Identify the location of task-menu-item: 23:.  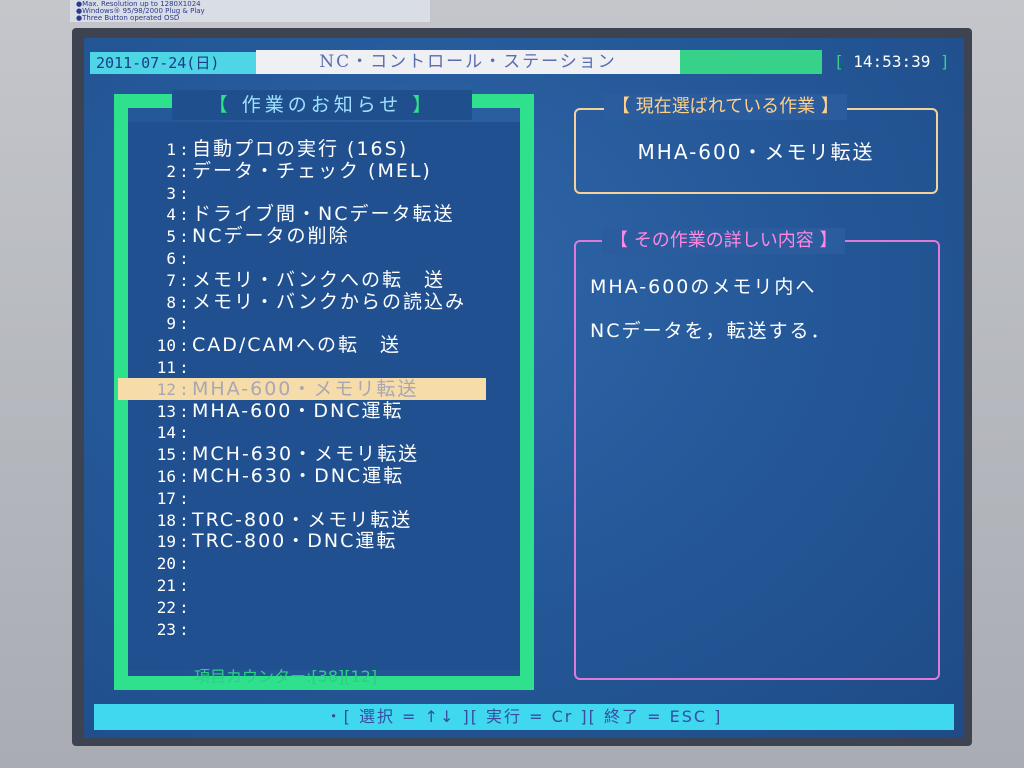
(165, 629).